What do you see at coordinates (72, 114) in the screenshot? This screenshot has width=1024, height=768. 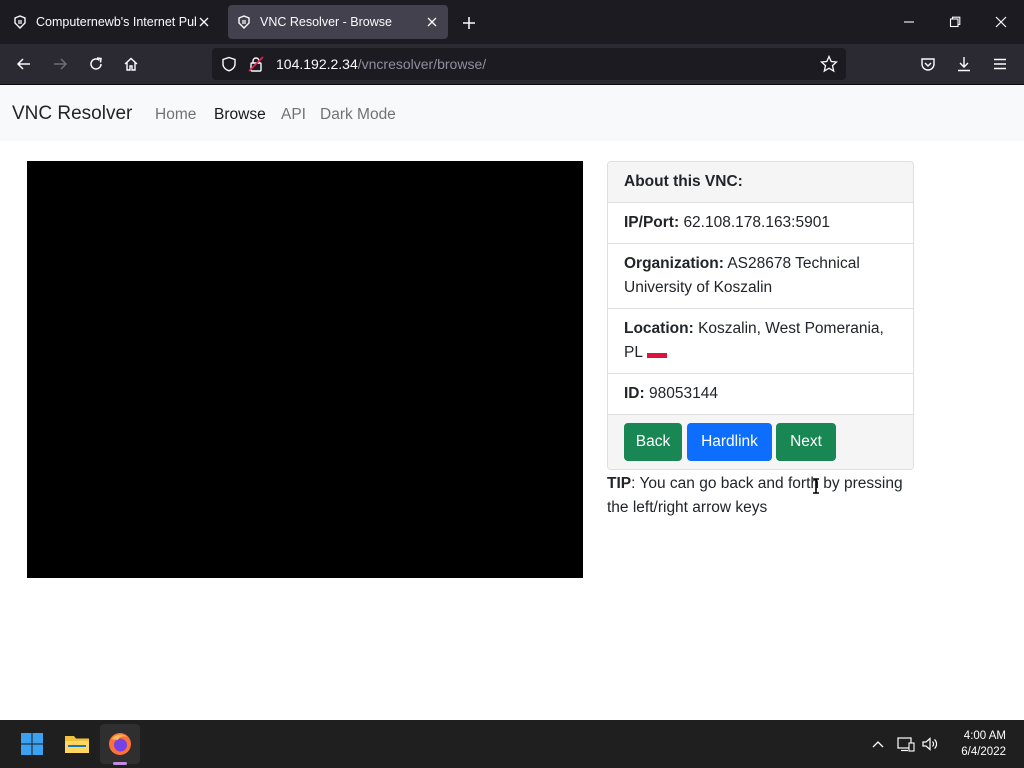 I see `site-brand: VNC Resolver` at bounding box center [72, 114].